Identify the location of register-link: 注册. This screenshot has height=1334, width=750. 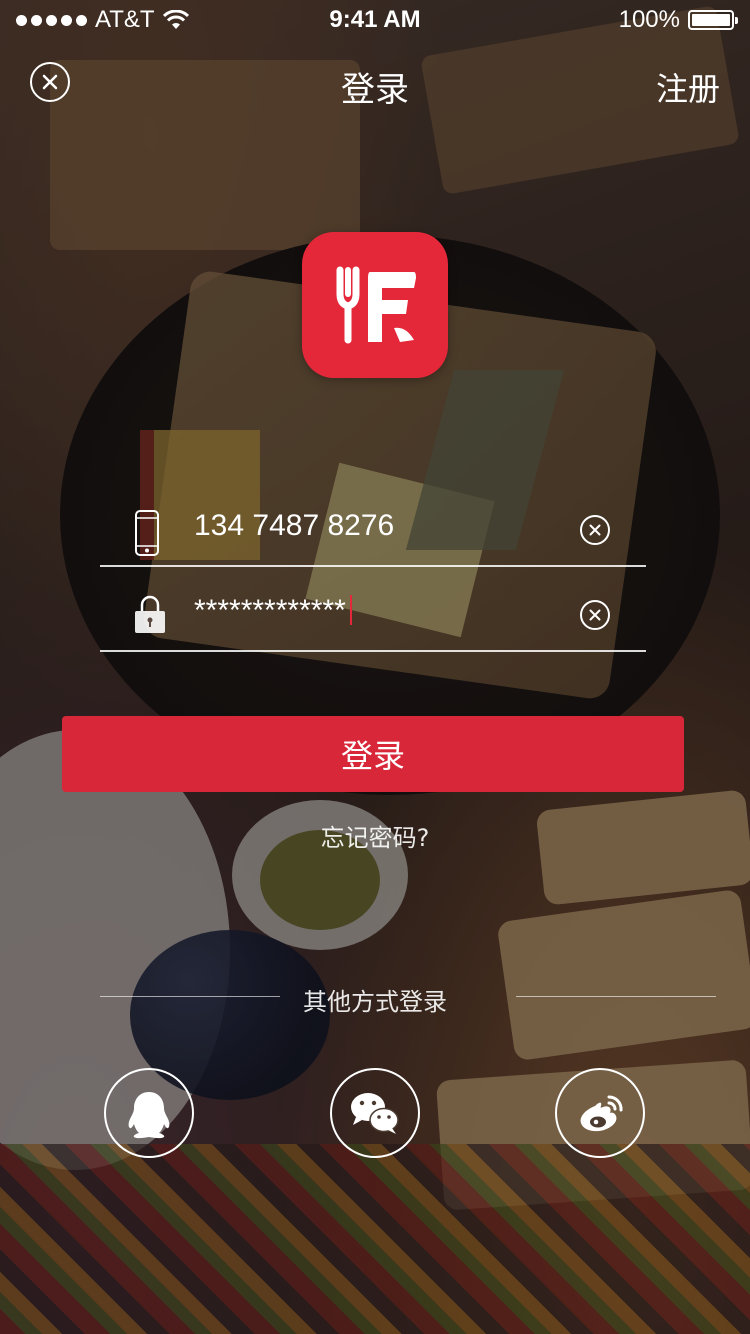
(688, 87).